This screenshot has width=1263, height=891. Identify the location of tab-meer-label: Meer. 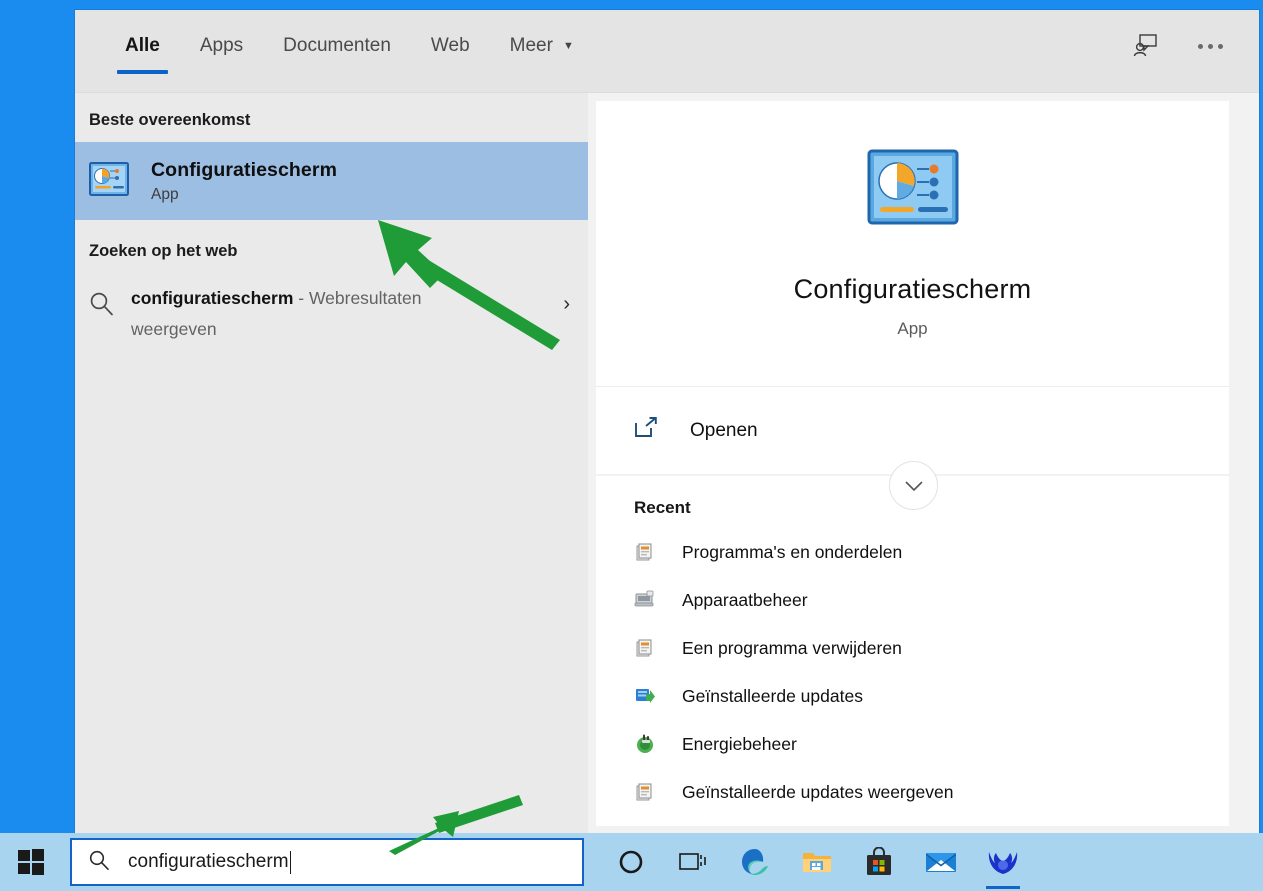
(531, 45).